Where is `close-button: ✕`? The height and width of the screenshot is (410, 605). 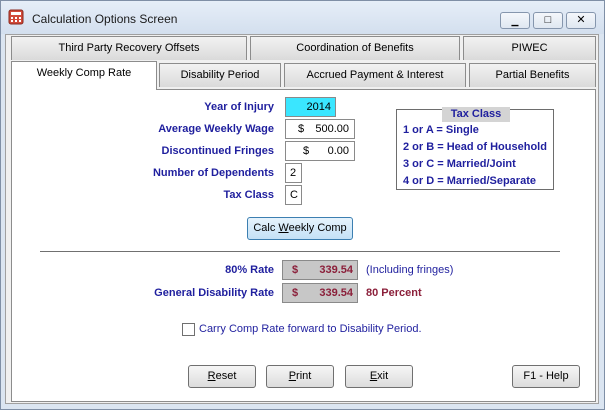
close-button: ✕ is located at coordinates (581, 20).